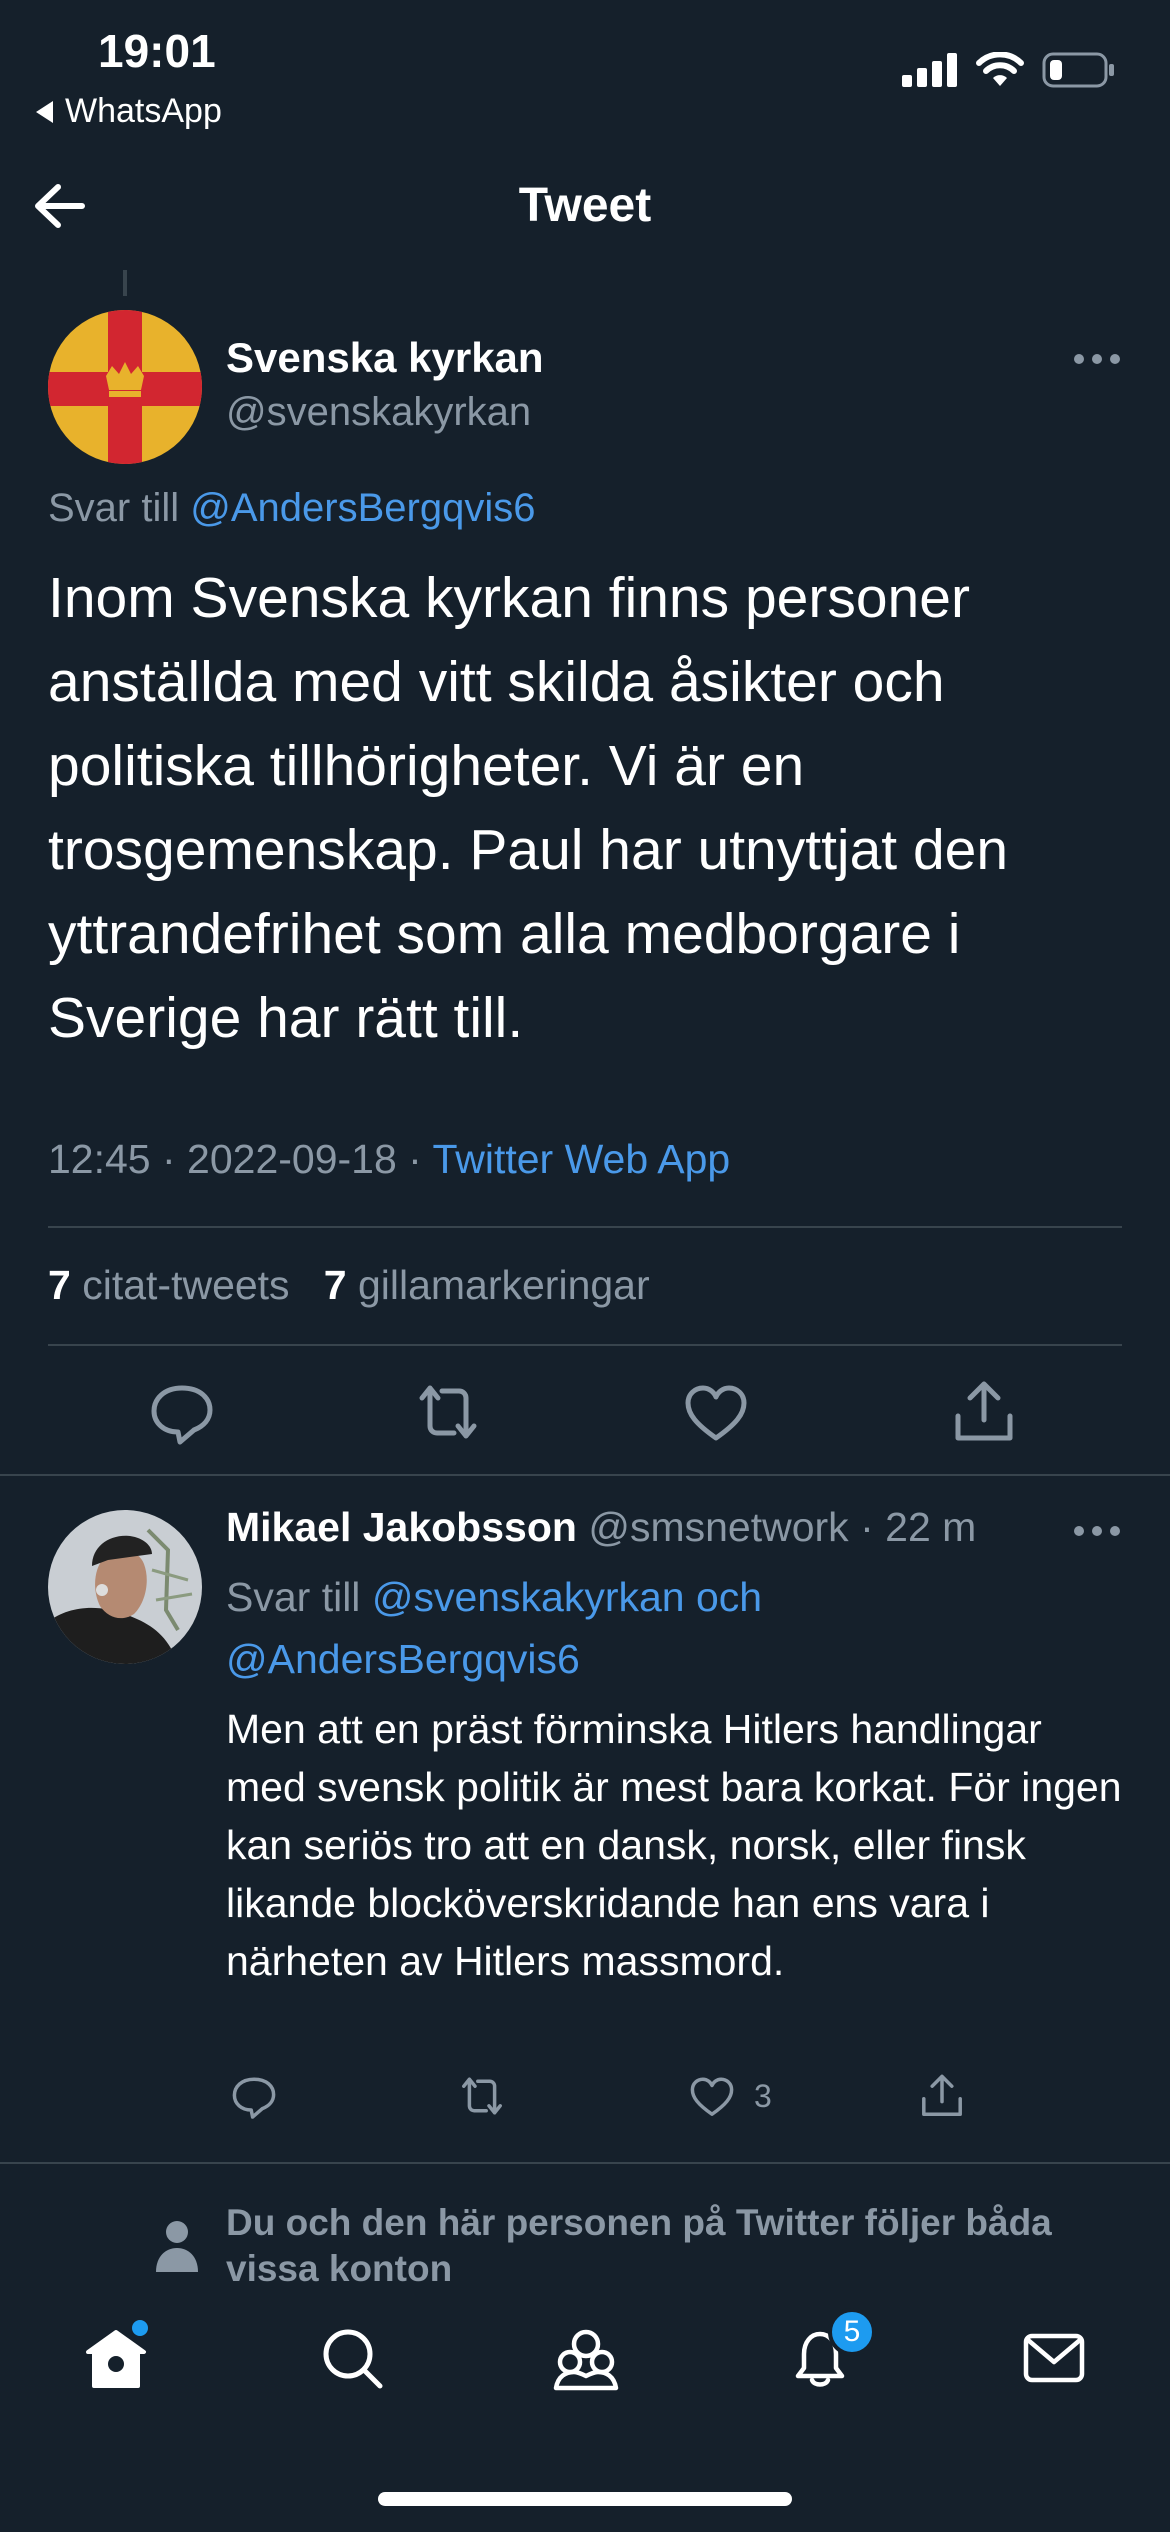 The height and width of the screenshot is (2532, 1170). What do you see at coordinates (581, 1159) in the screenshot?
I see `tweet-source-link: Twitter Web App` at bounding box center [581, 1159].